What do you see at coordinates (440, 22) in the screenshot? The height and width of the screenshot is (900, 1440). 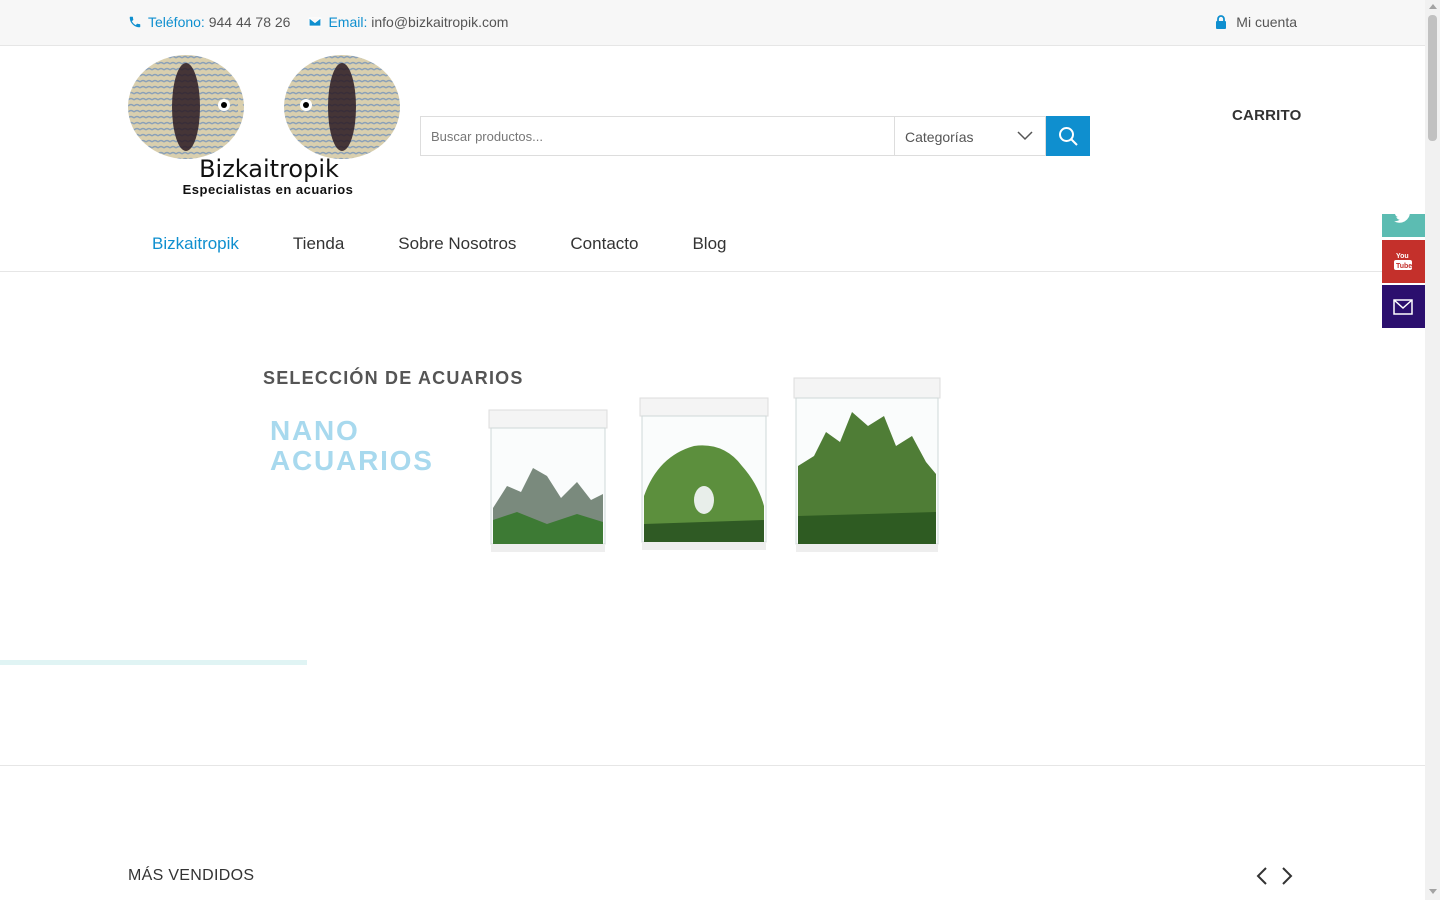 I see `email-value: info@bizkaitropik.com` at bounding box center [440, 22].